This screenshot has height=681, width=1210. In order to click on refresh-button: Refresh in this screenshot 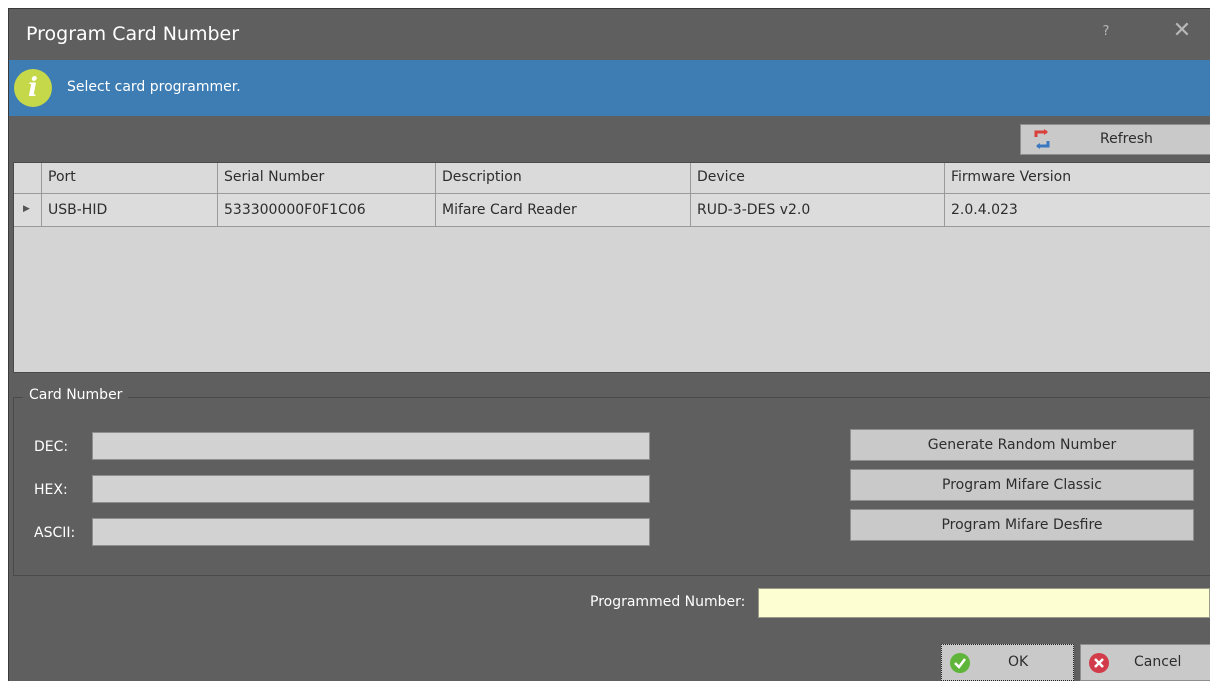, I will do `click(1115, 139)`.